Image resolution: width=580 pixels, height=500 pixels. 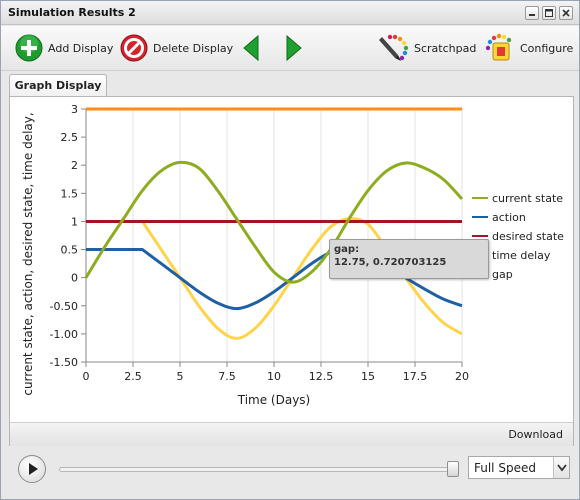 I want to click on previous-button, so click(x=251, y=48).